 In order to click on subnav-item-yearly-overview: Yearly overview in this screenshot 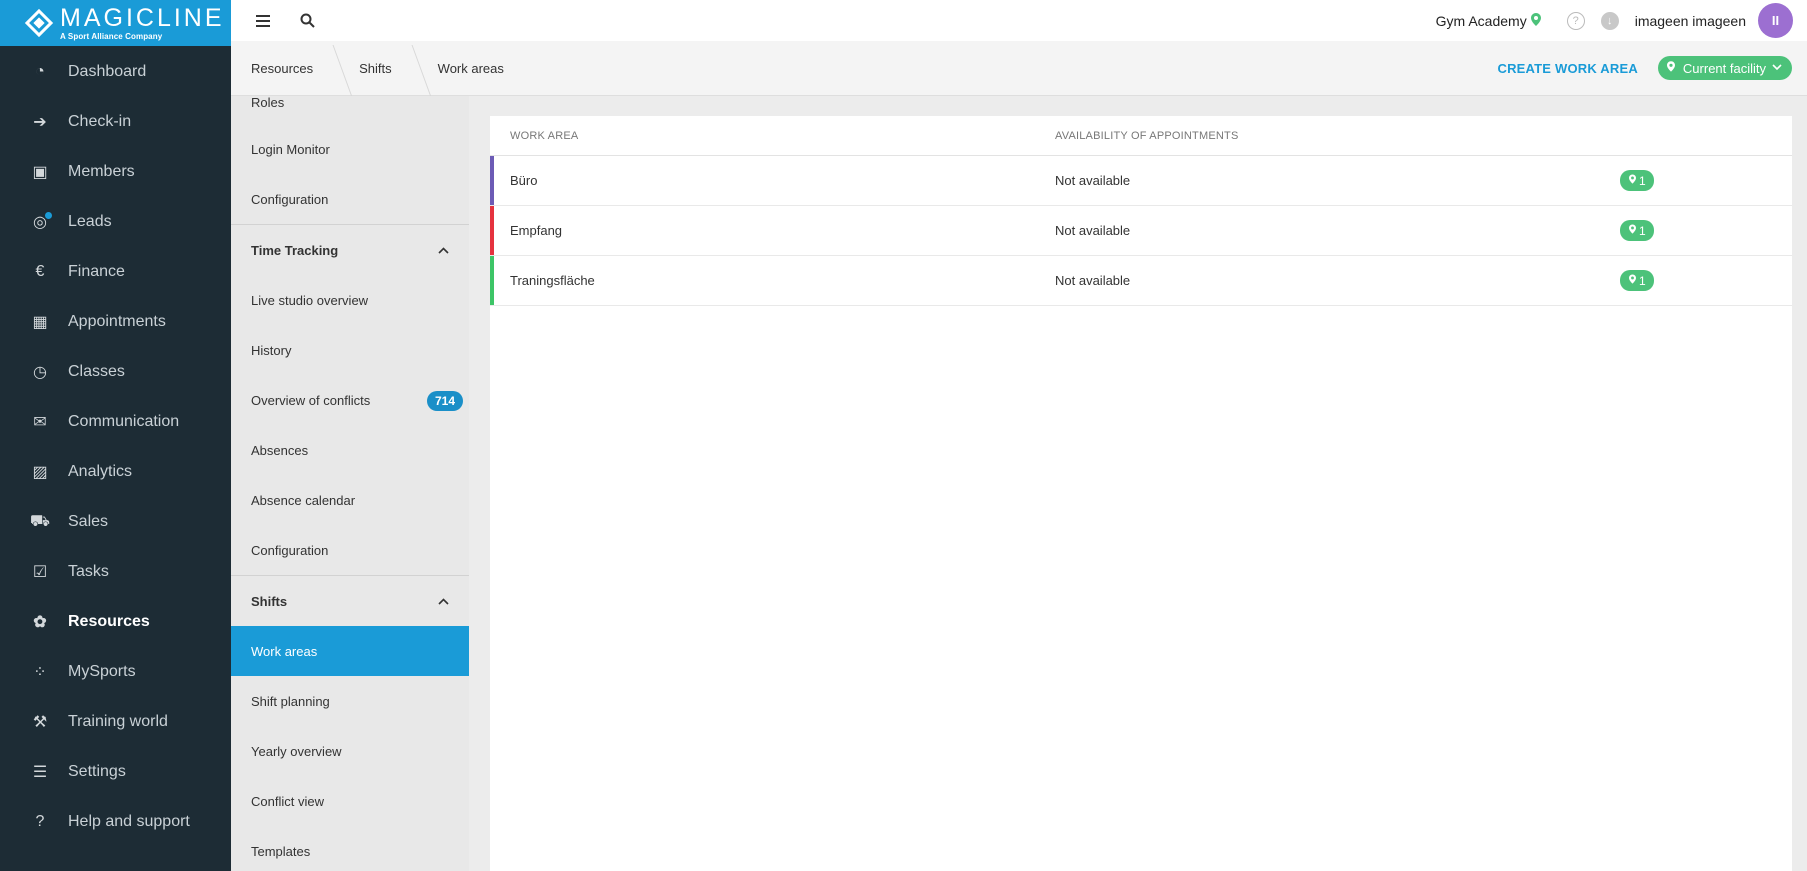, I will do `click(350, 751)`.